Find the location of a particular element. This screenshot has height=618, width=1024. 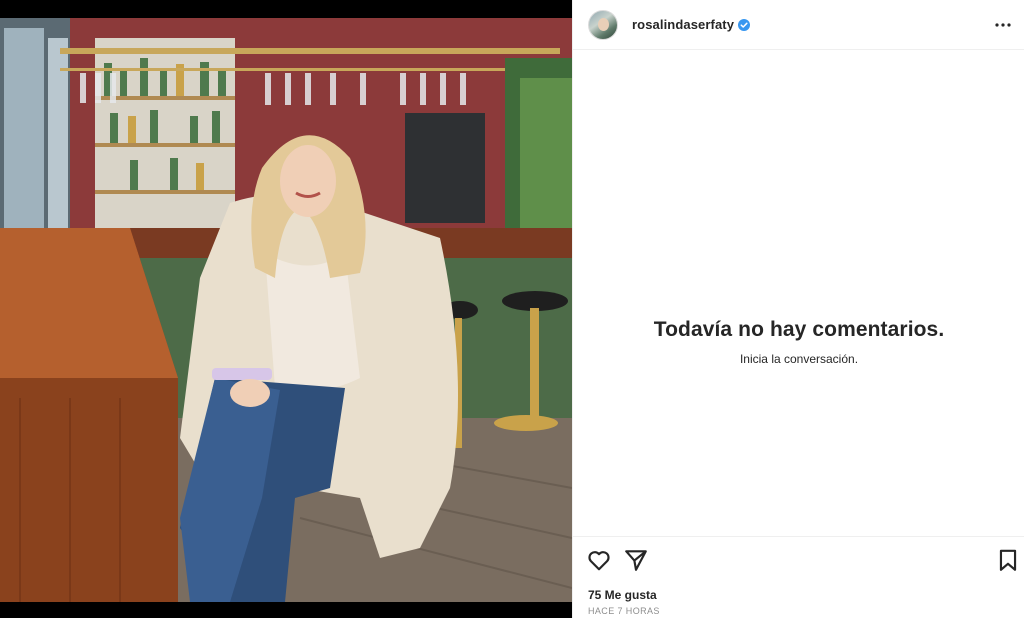

more-options-icon is located at coordinates (1003, 25).